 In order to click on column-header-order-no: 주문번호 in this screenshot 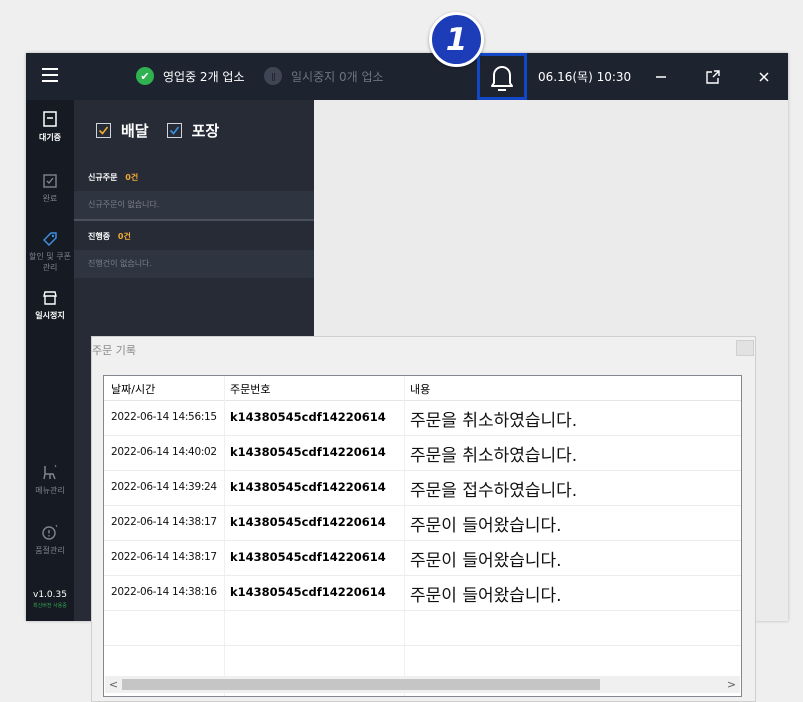, I will do `click(250, 389)`.